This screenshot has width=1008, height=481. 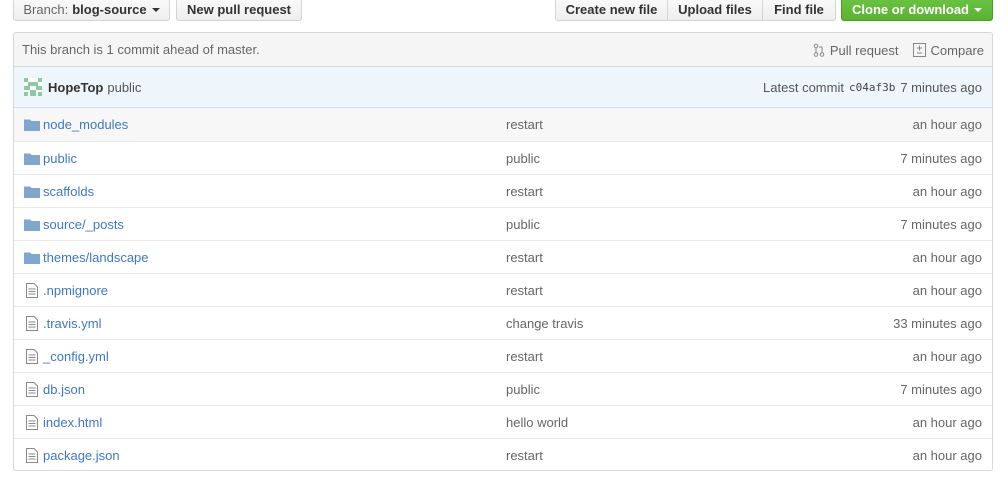 What do you see at coordinates (864, 50) in the screenshot?
I see `pull-request-label: Pull request` at bounding box center [864, 50].